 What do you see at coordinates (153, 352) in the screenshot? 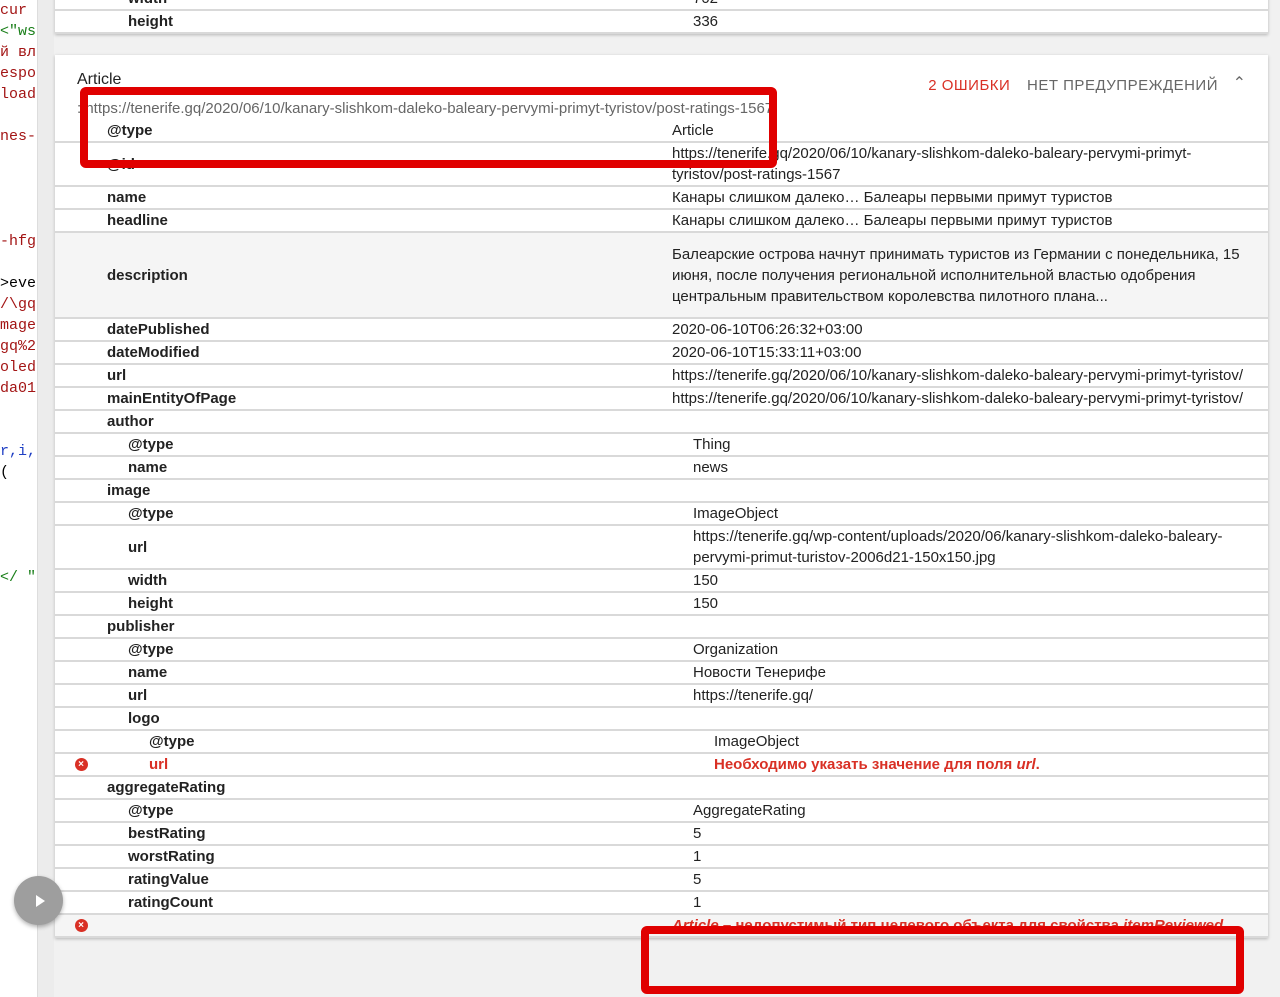
I see `property-key: dateModified` at bounding box center [153, 352].